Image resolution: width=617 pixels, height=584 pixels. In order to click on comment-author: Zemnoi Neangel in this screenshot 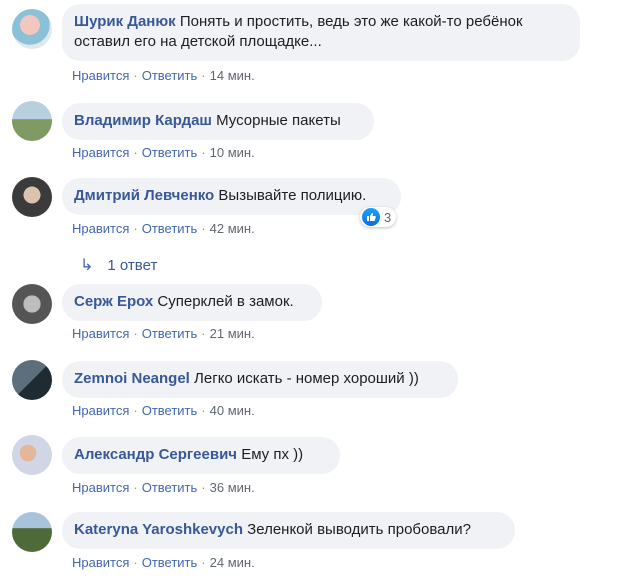, I will do `click(132, 378)`.